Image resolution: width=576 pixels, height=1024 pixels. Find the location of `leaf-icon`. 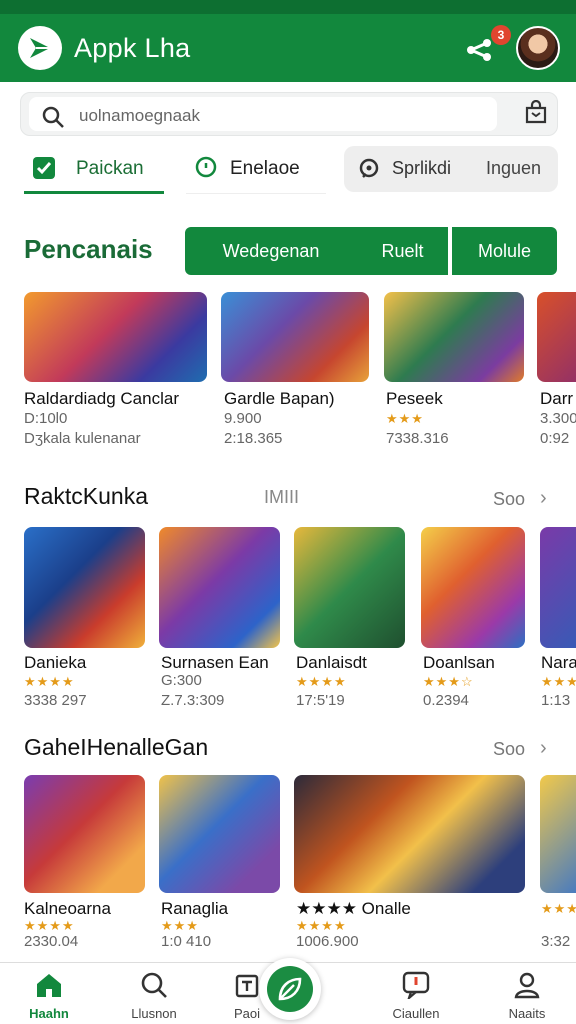

leaf-icon is located at coordinates (290, 989).